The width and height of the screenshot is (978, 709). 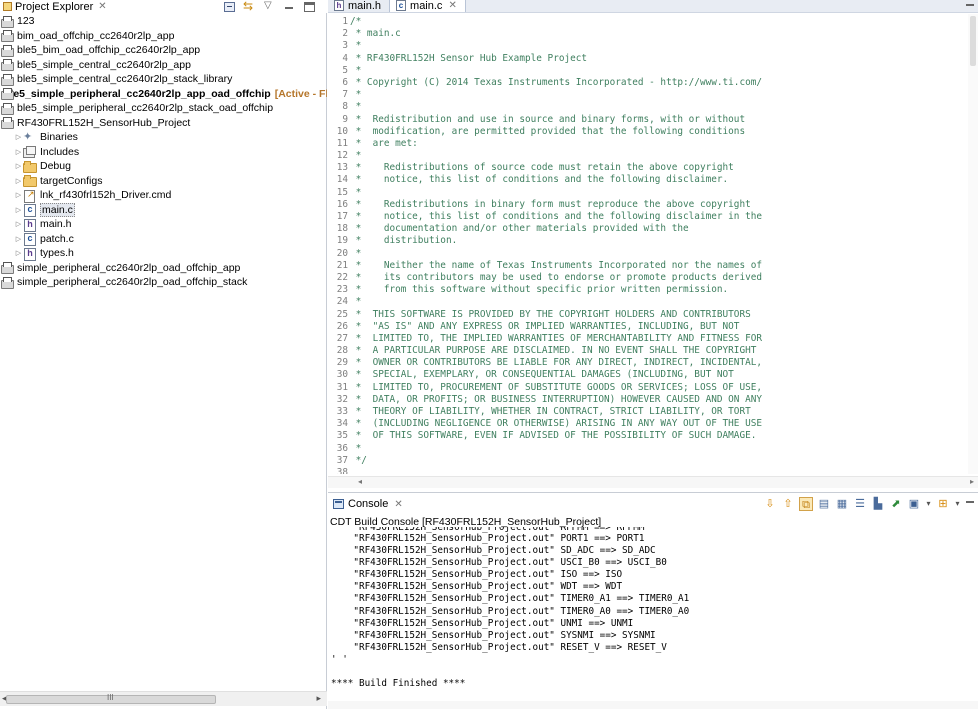 What do you see at coordinates (358, 6) in the screenshot?
I see `editor-tab: h main.h` at bounding box center [358, 6].